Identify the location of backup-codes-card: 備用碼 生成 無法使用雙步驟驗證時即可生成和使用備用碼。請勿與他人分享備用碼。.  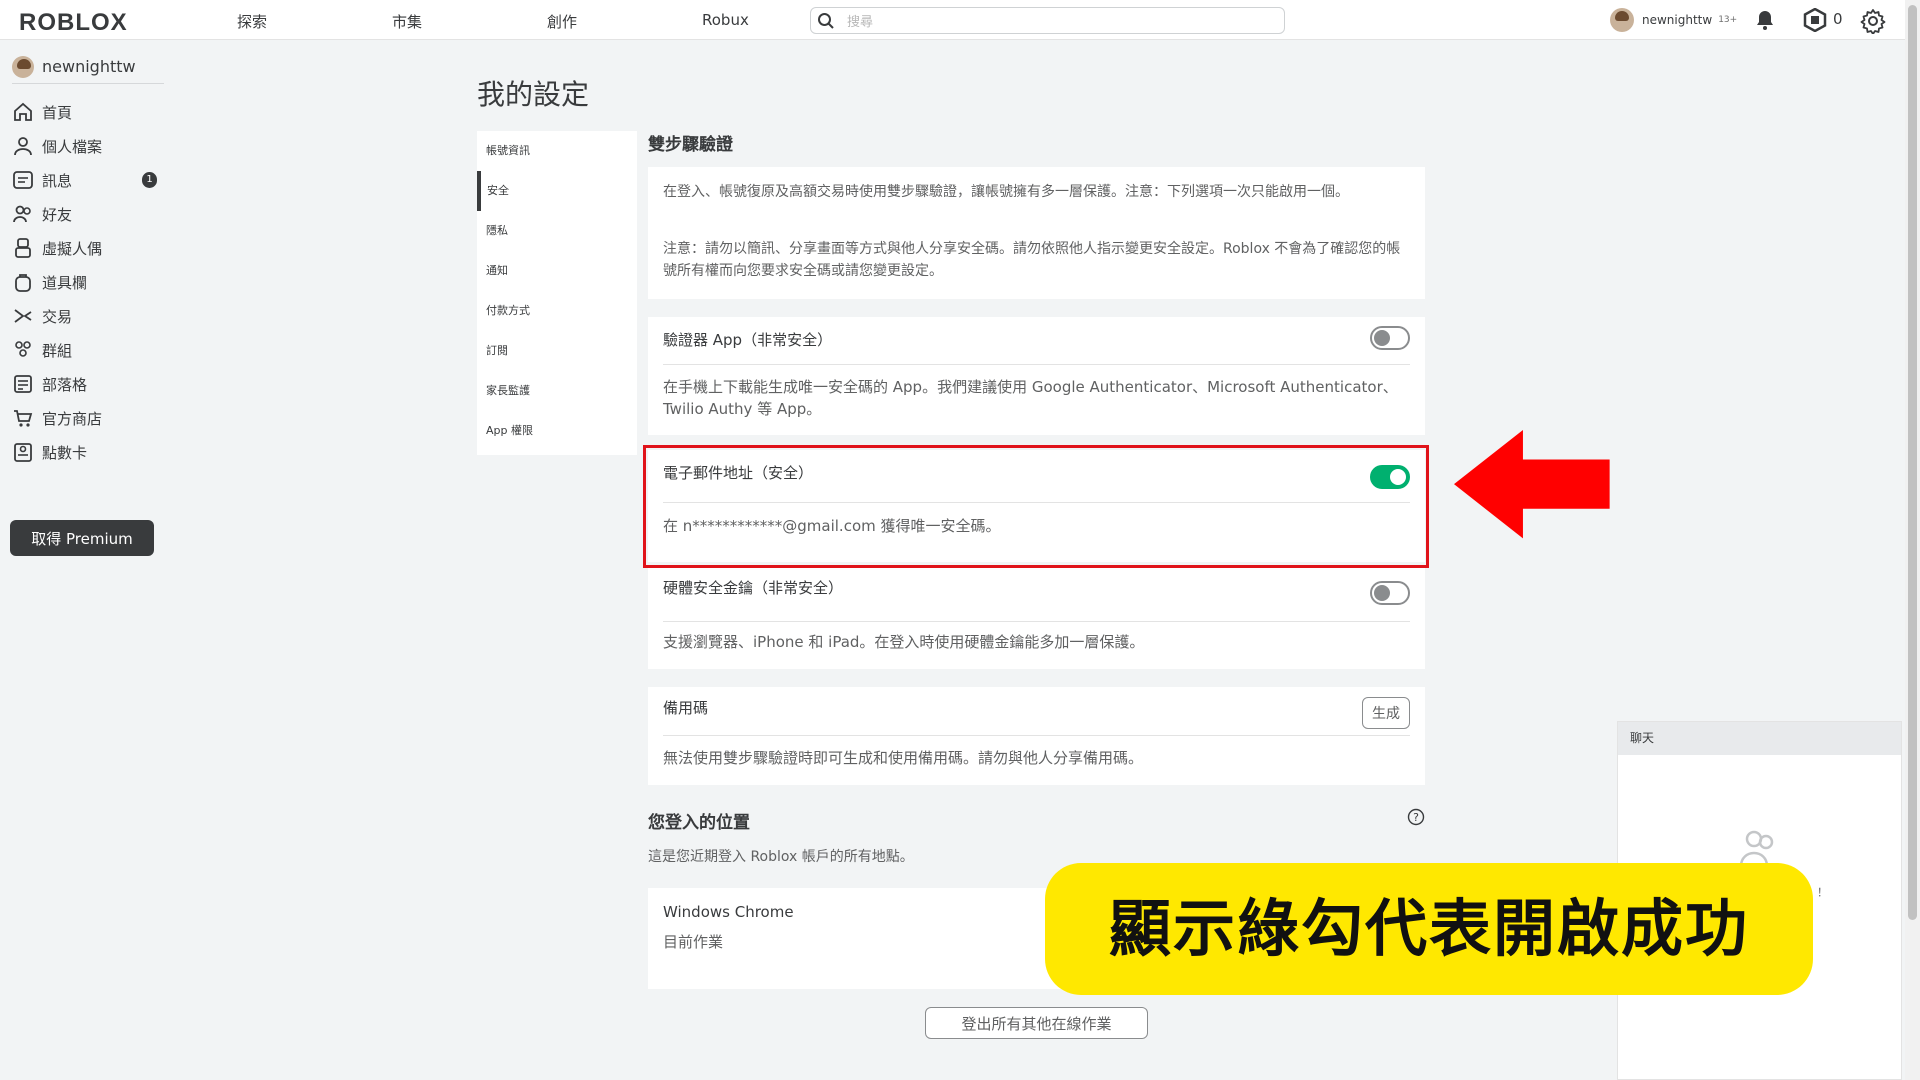
(1036, 736).